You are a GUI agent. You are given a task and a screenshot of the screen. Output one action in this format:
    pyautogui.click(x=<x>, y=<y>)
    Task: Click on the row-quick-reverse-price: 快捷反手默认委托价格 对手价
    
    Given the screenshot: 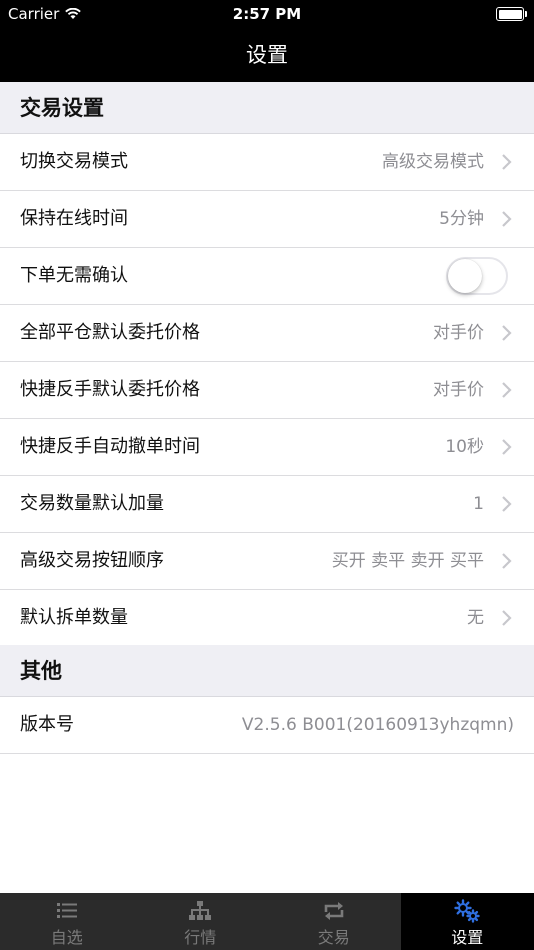 What is the action you would take?
    pyautogui.click(x=267, y=390)
    